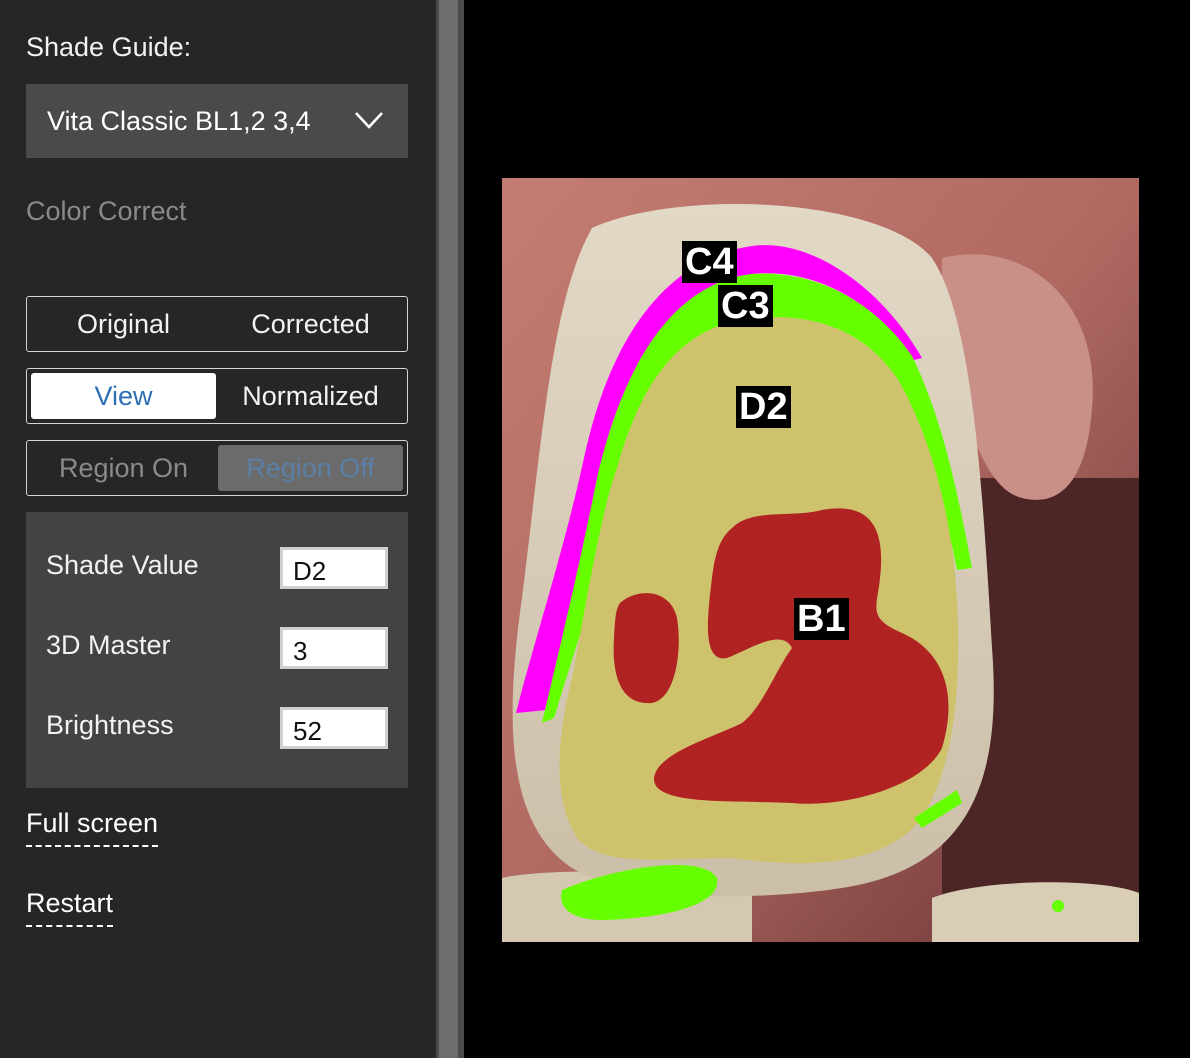 This screenshot has height=1058, width=1190. I want to click on shade-guide-label: Shade Guide:, so click(109, 47).